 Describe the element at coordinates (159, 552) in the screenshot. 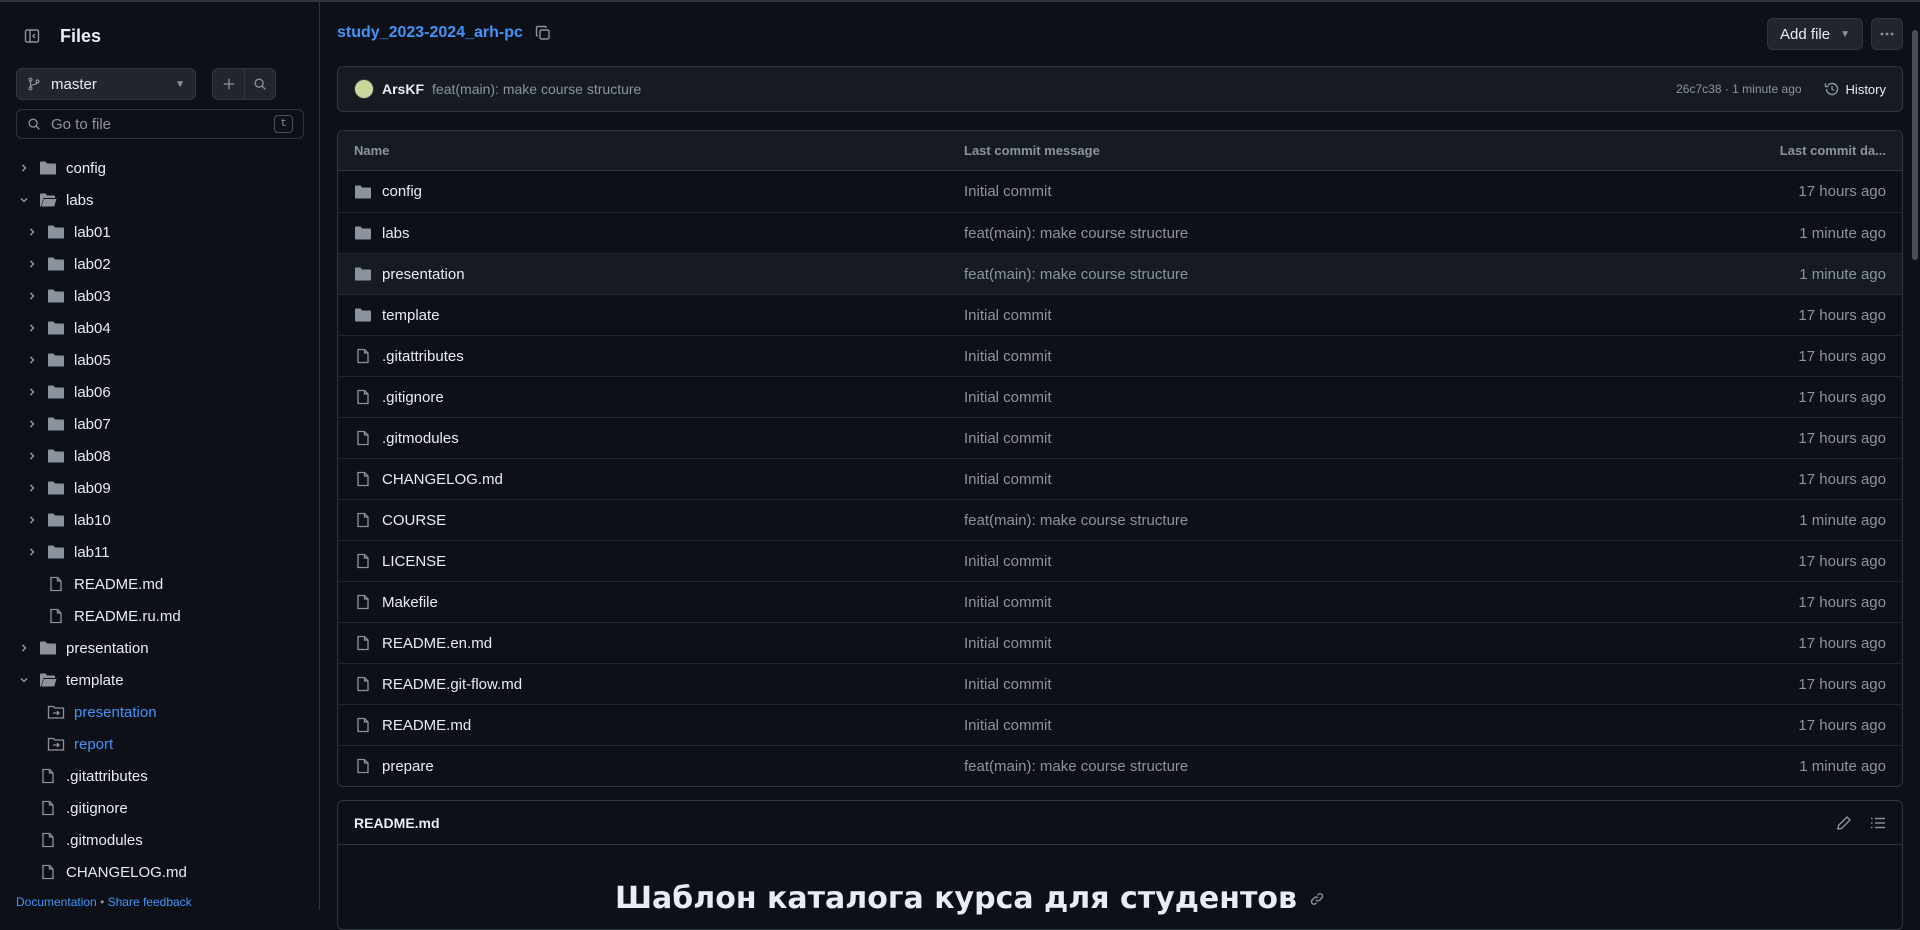

I see `tree-item: lab11` at that location.